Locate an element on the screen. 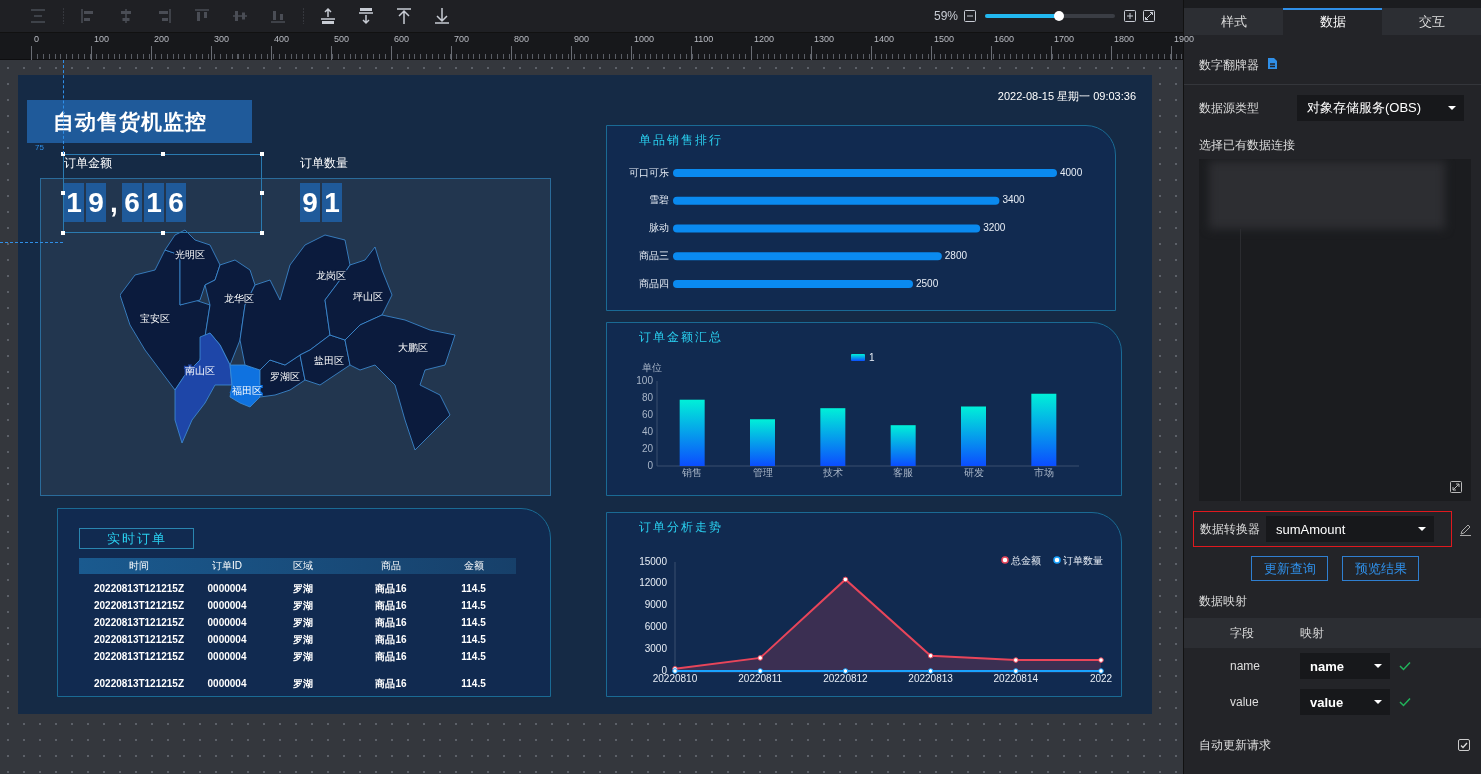  field-name: name is located at coordinates (1246, 666).